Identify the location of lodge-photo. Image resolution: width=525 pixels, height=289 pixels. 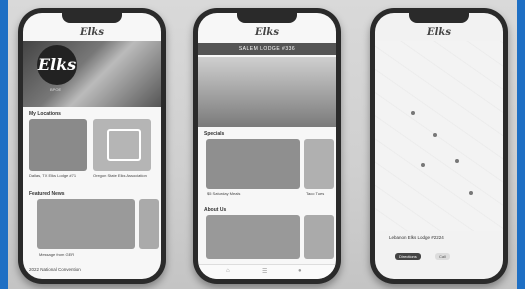
(267, 92).